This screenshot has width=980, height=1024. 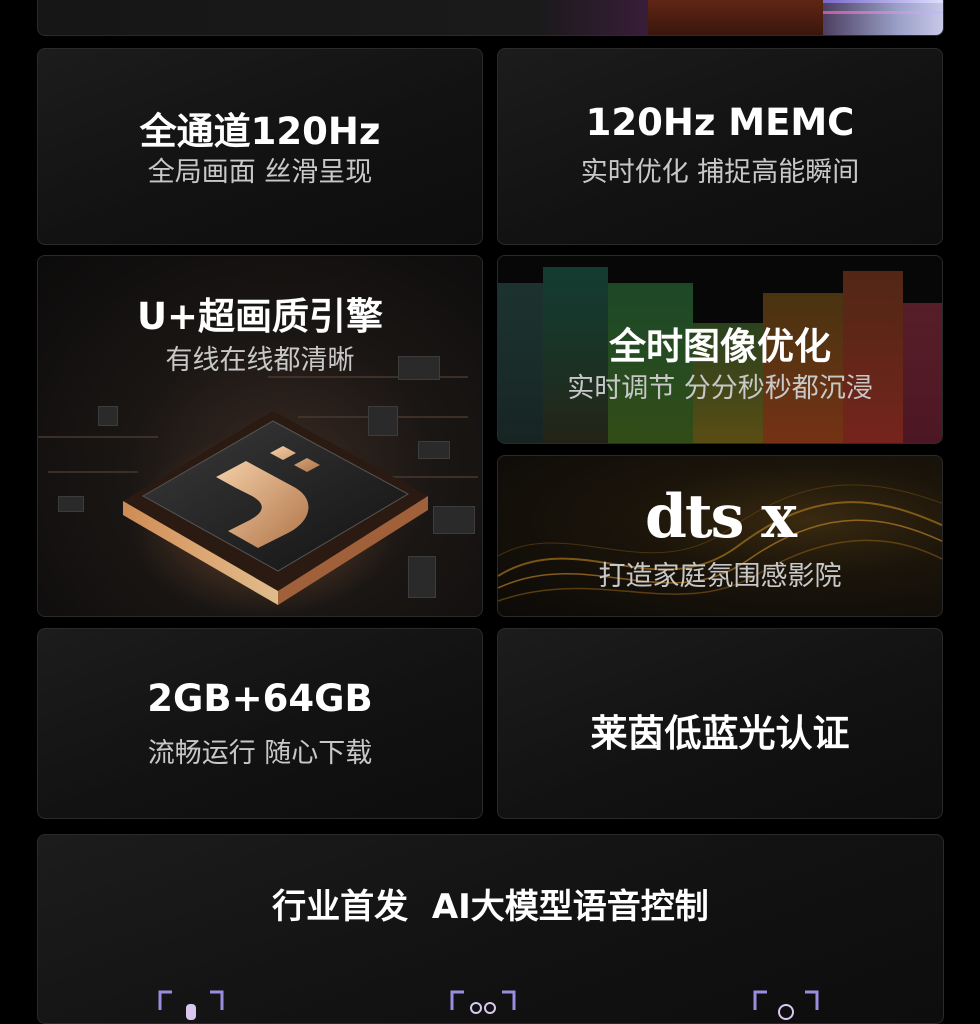 I want to click on feature-subtitle: 打造家庭氛围感影院, so click(x=720, y=576).